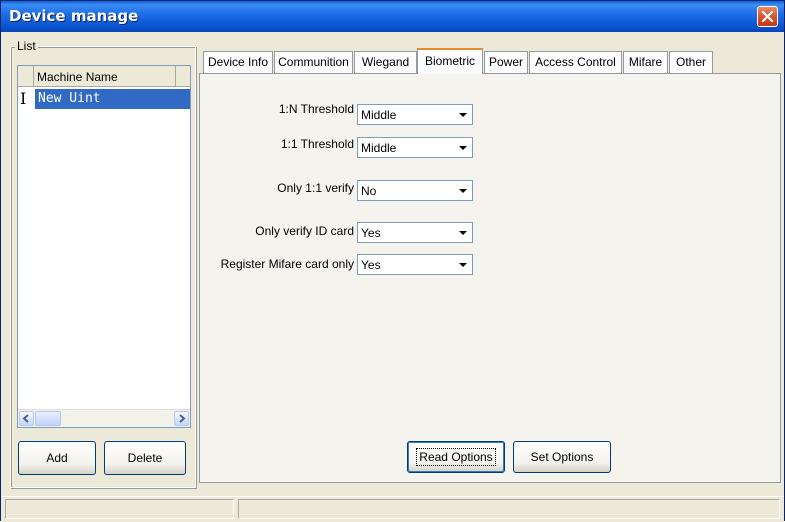 The image size is (785, 522). I want to click on only-one-to-one-verify-select: No, so click(415, 190).